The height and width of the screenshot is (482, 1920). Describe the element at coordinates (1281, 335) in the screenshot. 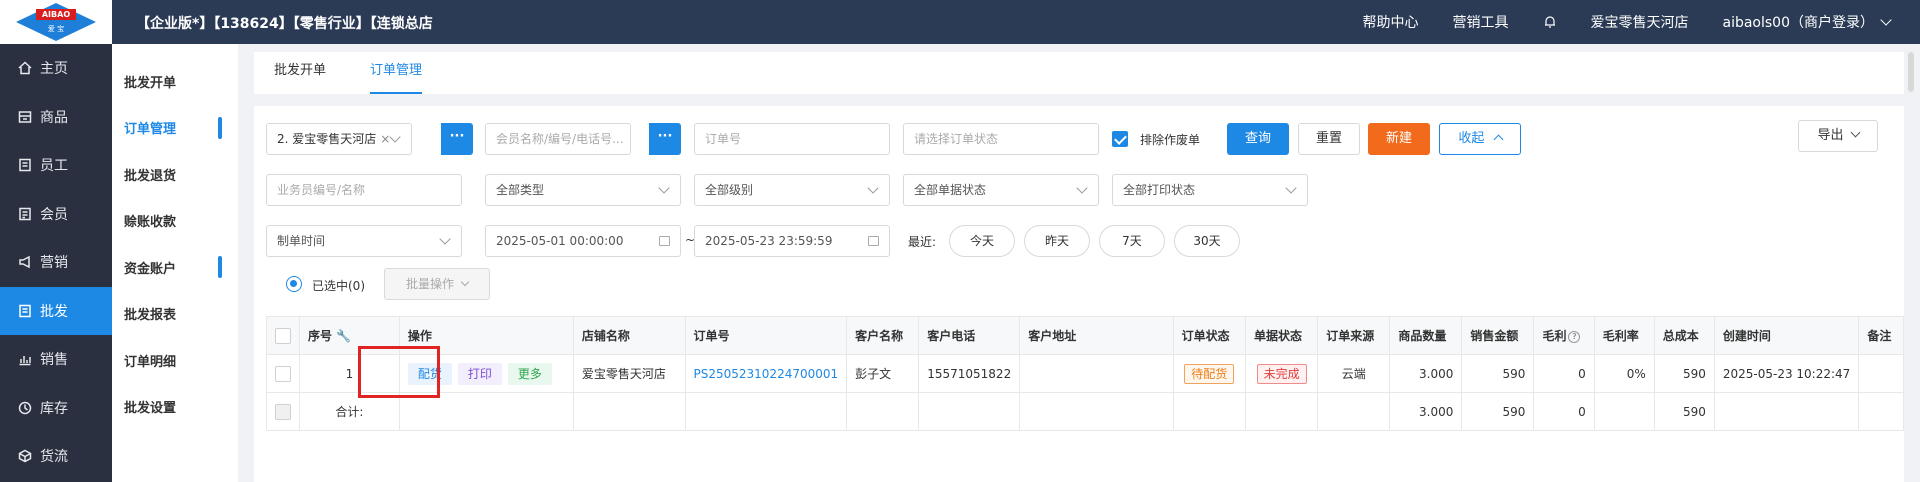

I see `header-doc-status: 单据状态` at that location.